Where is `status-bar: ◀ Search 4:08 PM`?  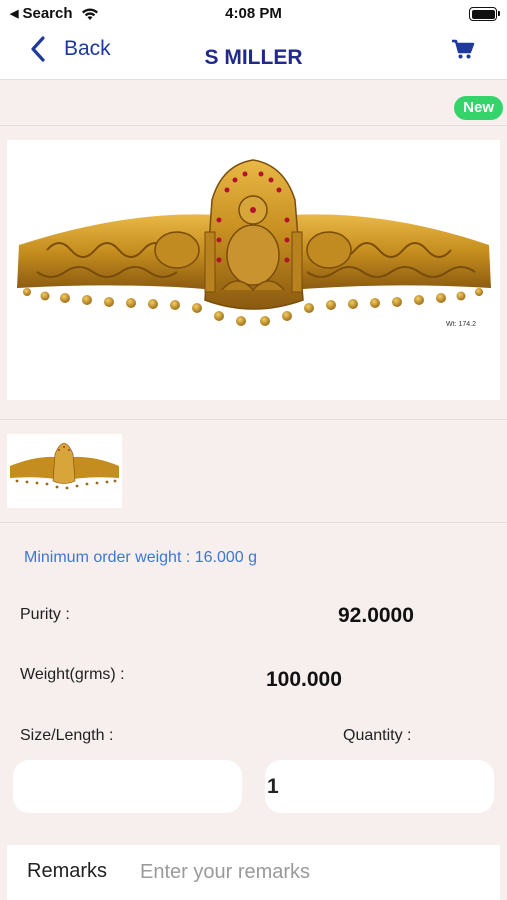 status-bar: ◀ Search 4:08 PM is located at coordinates (253, 14).